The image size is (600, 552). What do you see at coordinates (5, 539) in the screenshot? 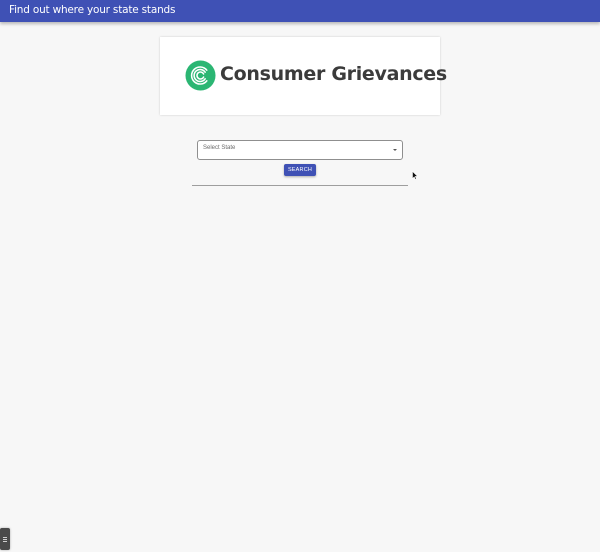
I see `drag-handle-icon` at bounding box center [5, 539].